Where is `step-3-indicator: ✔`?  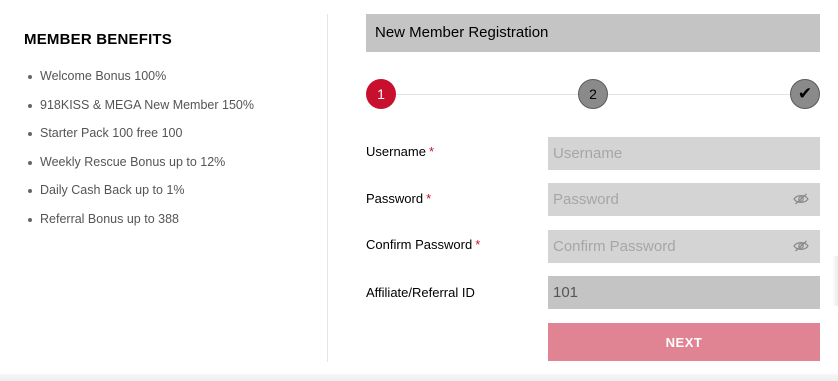 step-3-indicator: ✔ is located at coordinates (805, 94).